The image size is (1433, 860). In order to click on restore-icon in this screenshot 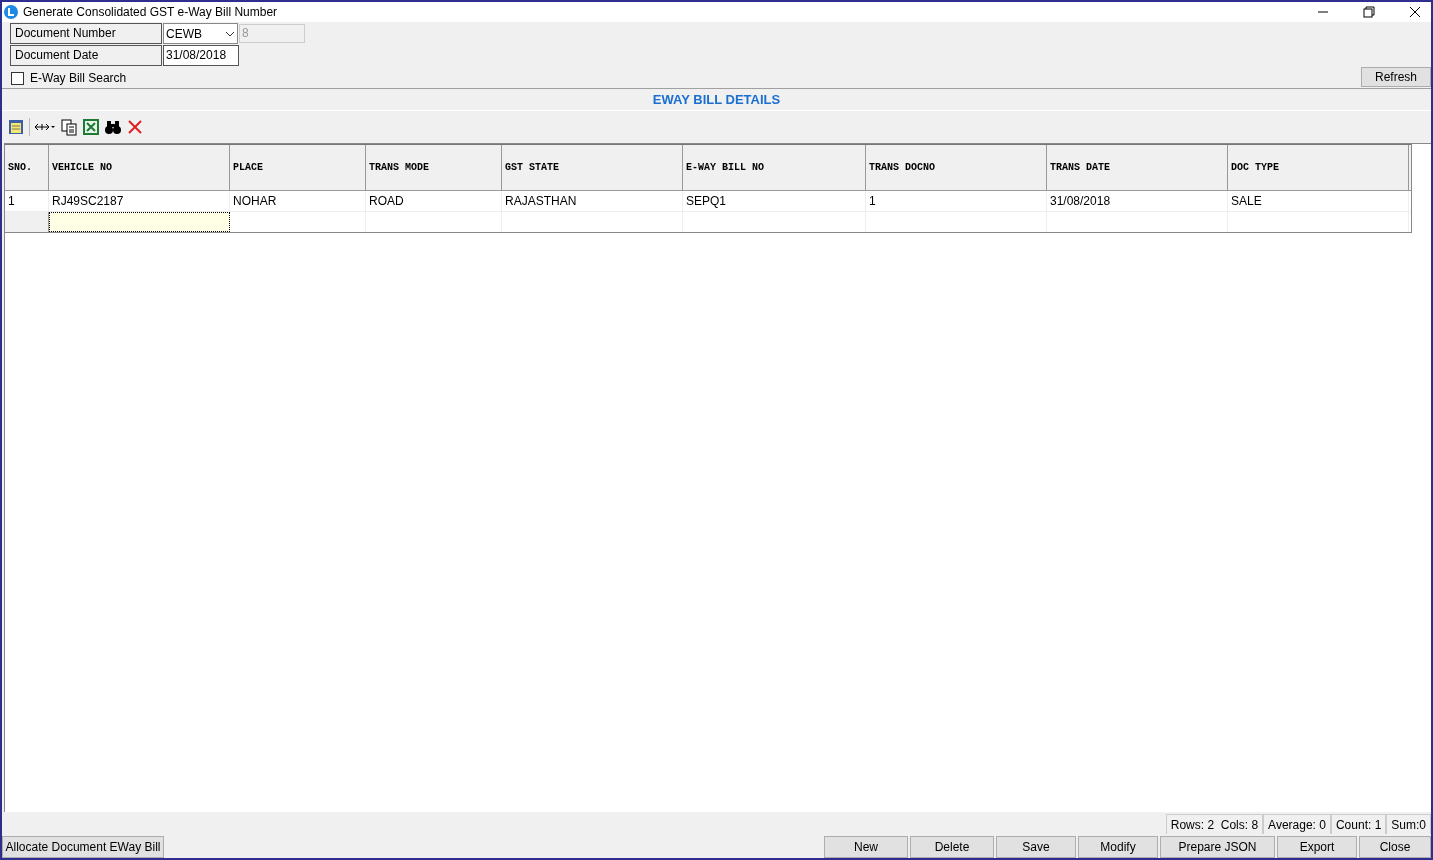, I will do `click(1369, 12)`.